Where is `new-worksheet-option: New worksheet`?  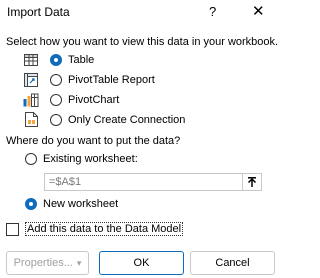
new-worksheet-option: New worksheet is located at coordinates (71, 204).